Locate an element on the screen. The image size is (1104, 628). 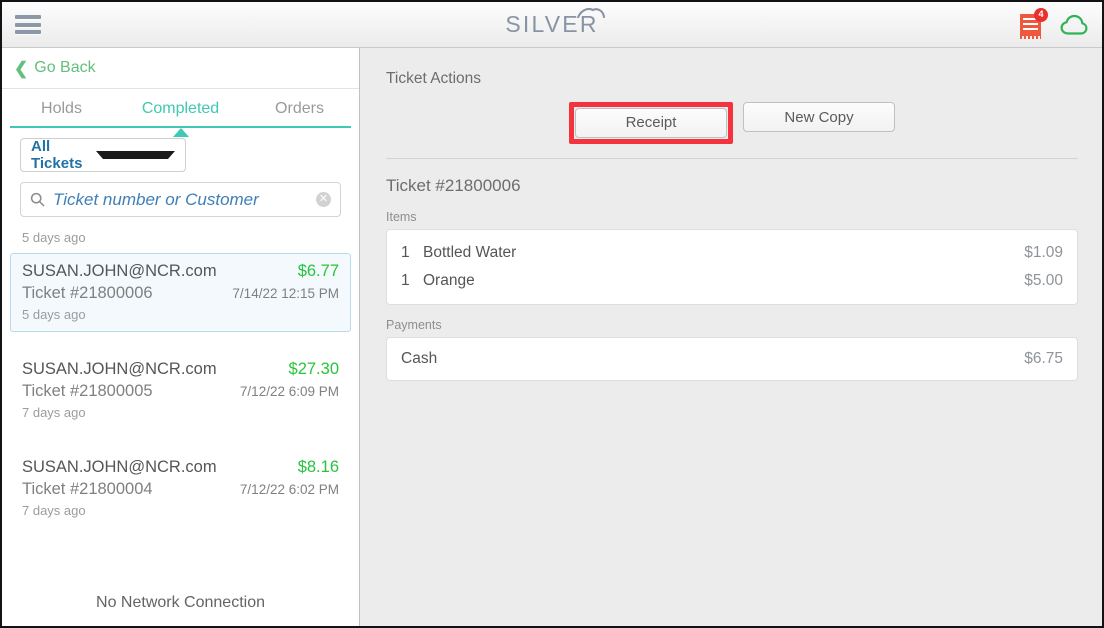
ticket-number: Ticket #21800005 is located at coordinates (87, 391).